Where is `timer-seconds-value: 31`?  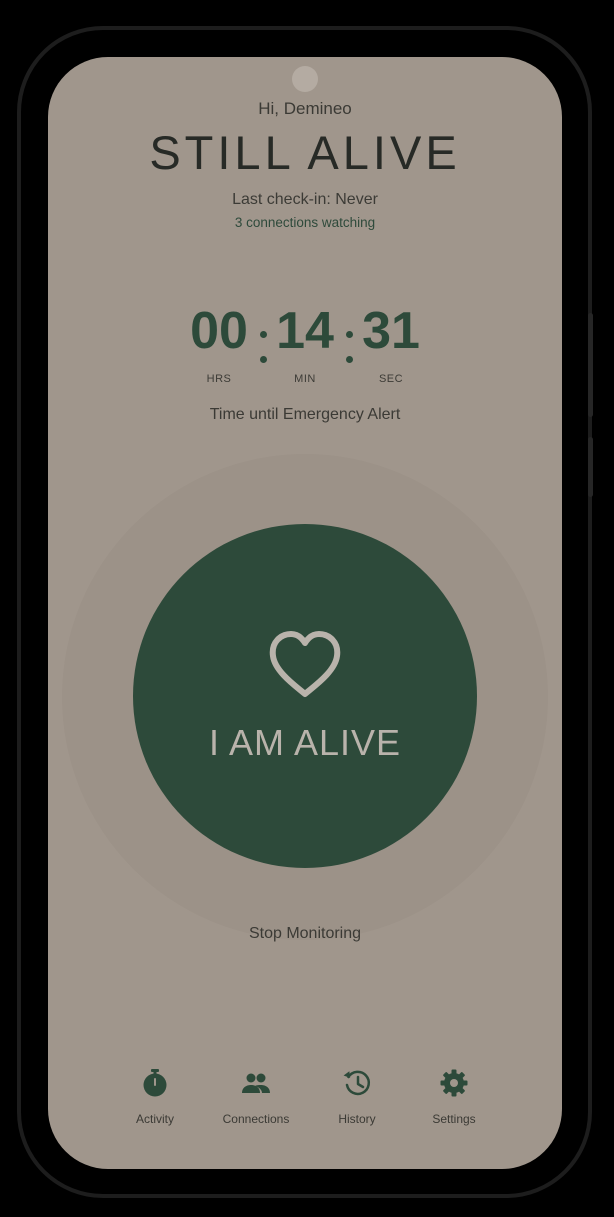
timer-seconds-value: 31 is located at coordinates (391, 331).